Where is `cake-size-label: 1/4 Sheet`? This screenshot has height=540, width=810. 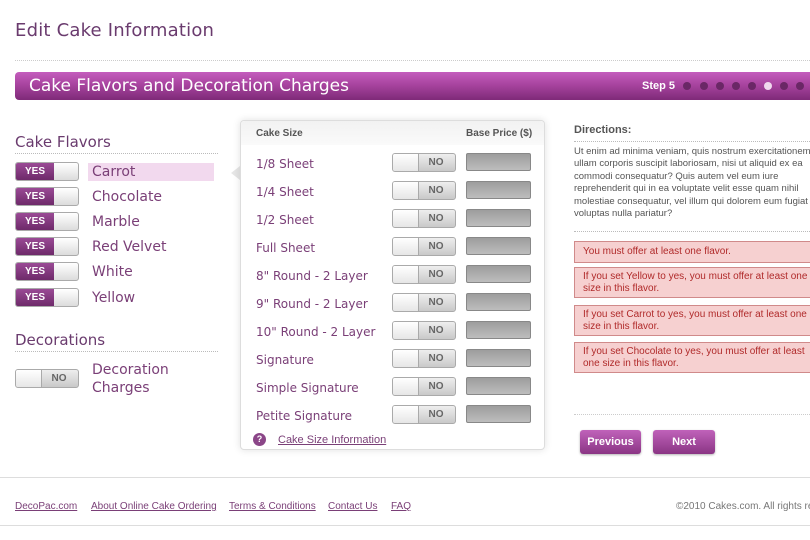 cake-size-label: 1/4 Sheet is located at coordinates (285, 192).